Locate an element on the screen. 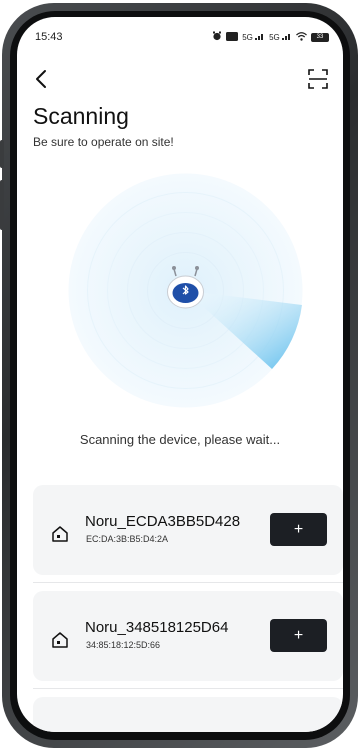  volume-up-key is located at coordinates (2, 154).